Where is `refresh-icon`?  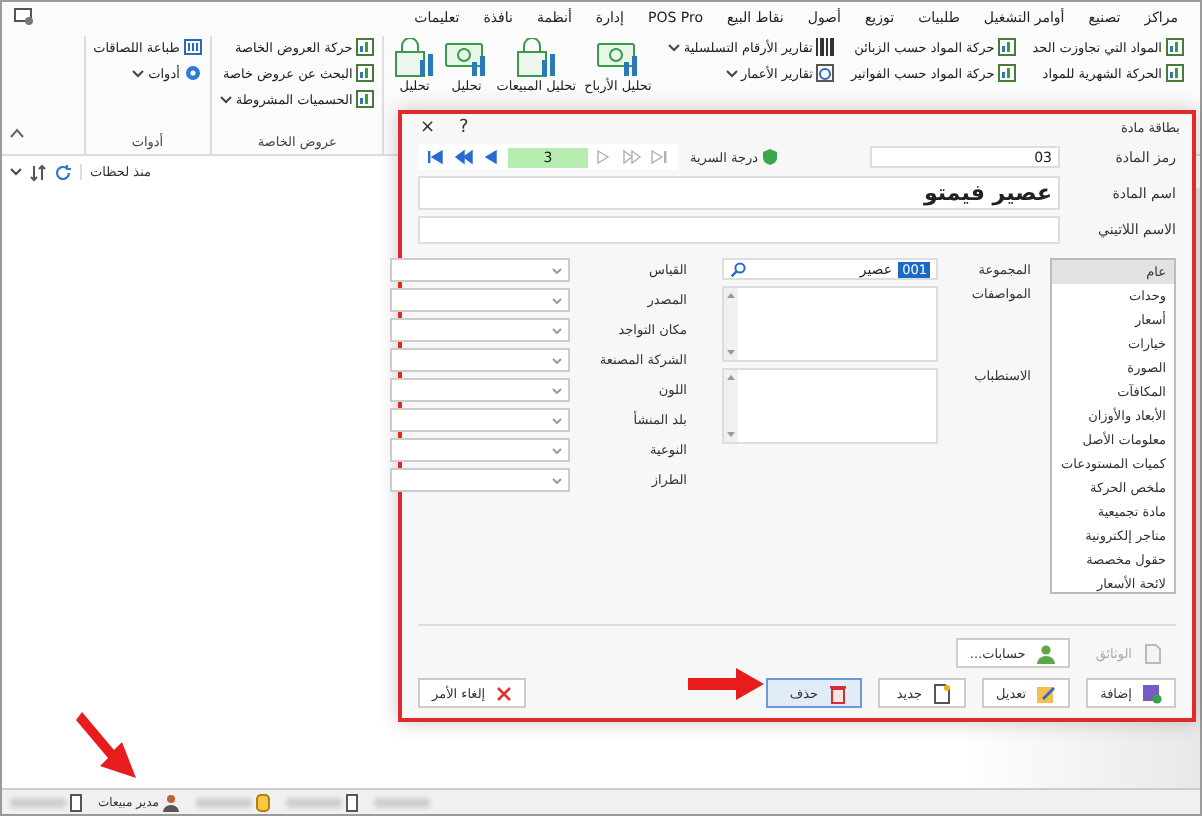 refresh-icon is located at coordinates (63, 172).